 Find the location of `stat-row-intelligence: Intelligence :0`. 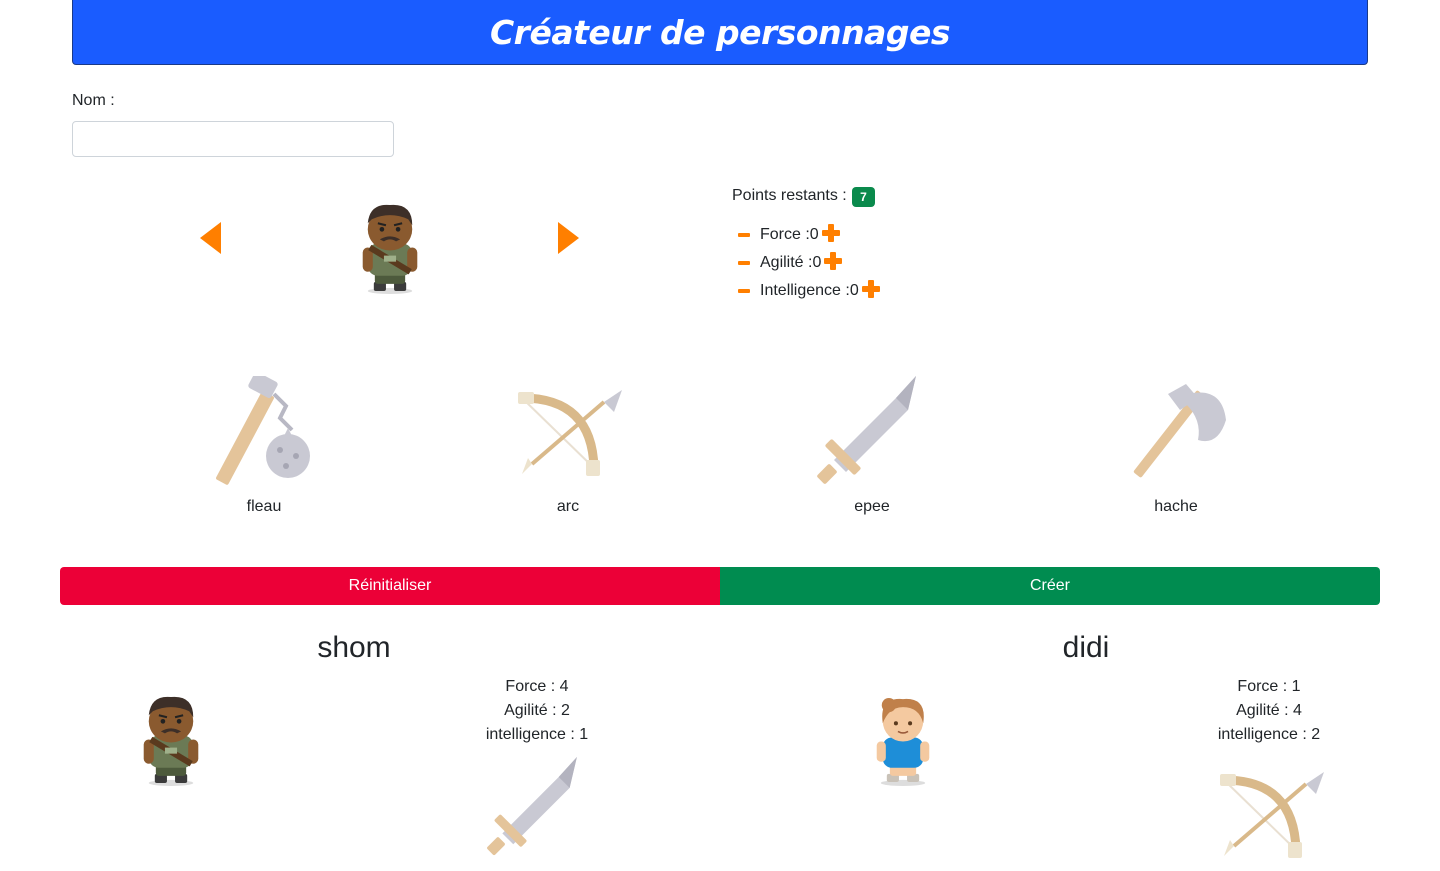

stat-row-intelligence: Intelligence :0 is located at coordinates (809, 291).